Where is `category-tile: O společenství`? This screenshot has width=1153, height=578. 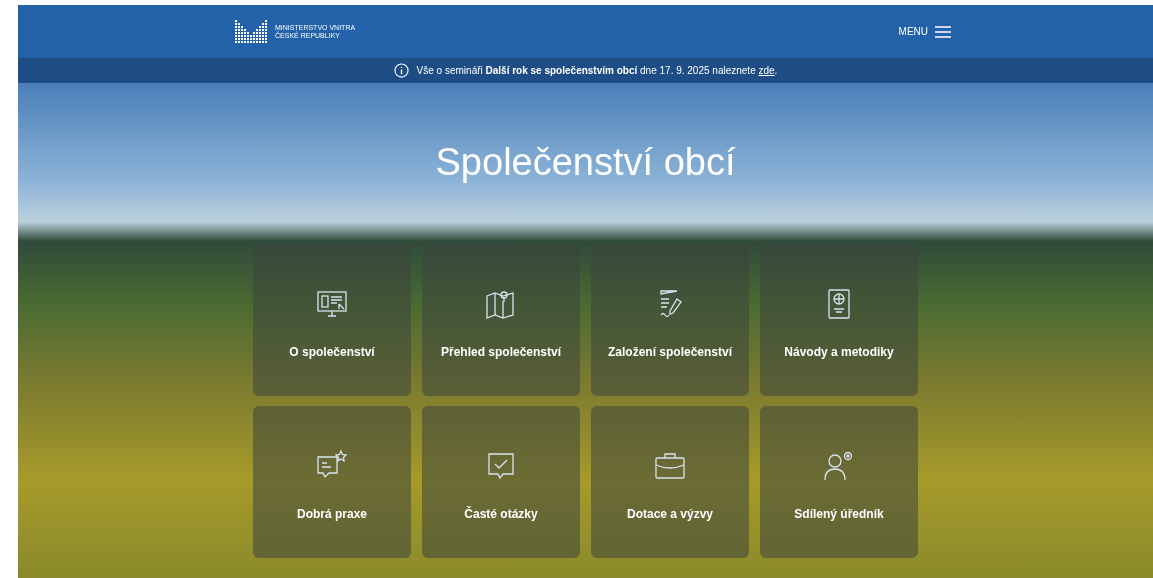
category-tile: O společenství is located at coordinates (332, 320).